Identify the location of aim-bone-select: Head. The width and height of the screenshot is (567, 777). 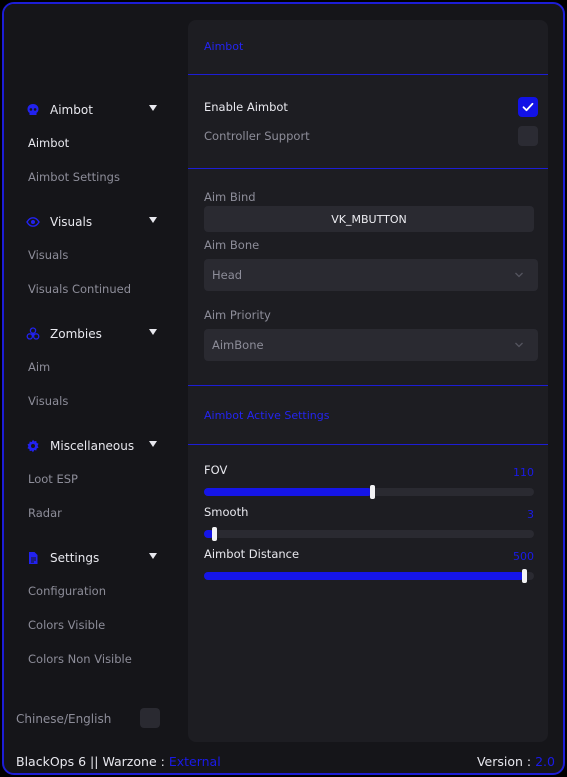
(371, 275).